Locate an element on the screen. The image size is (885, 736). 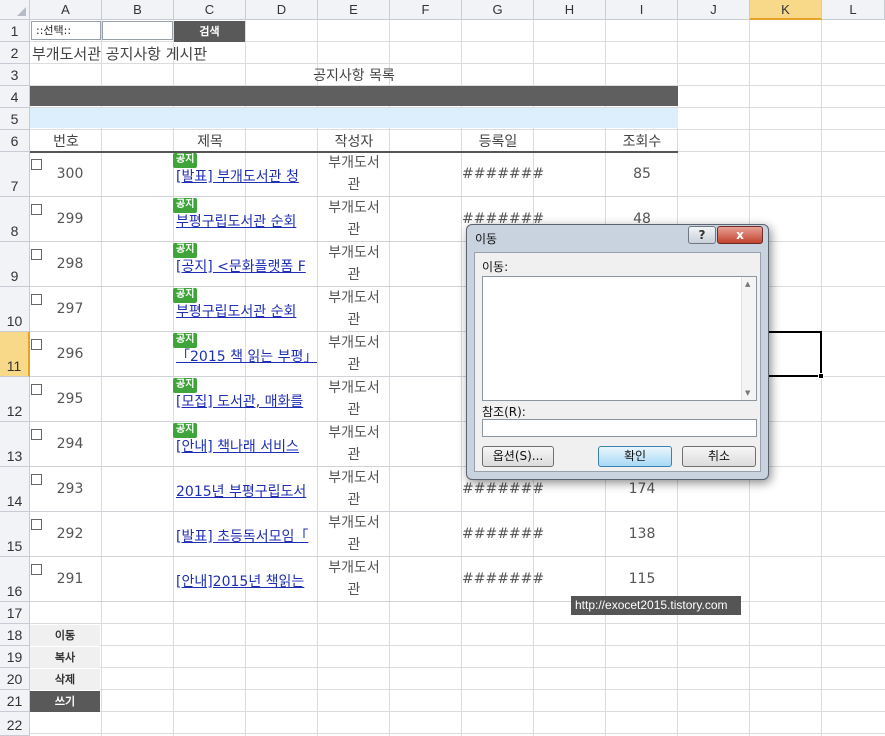
subheader-band is located at coordinates (354, 118).